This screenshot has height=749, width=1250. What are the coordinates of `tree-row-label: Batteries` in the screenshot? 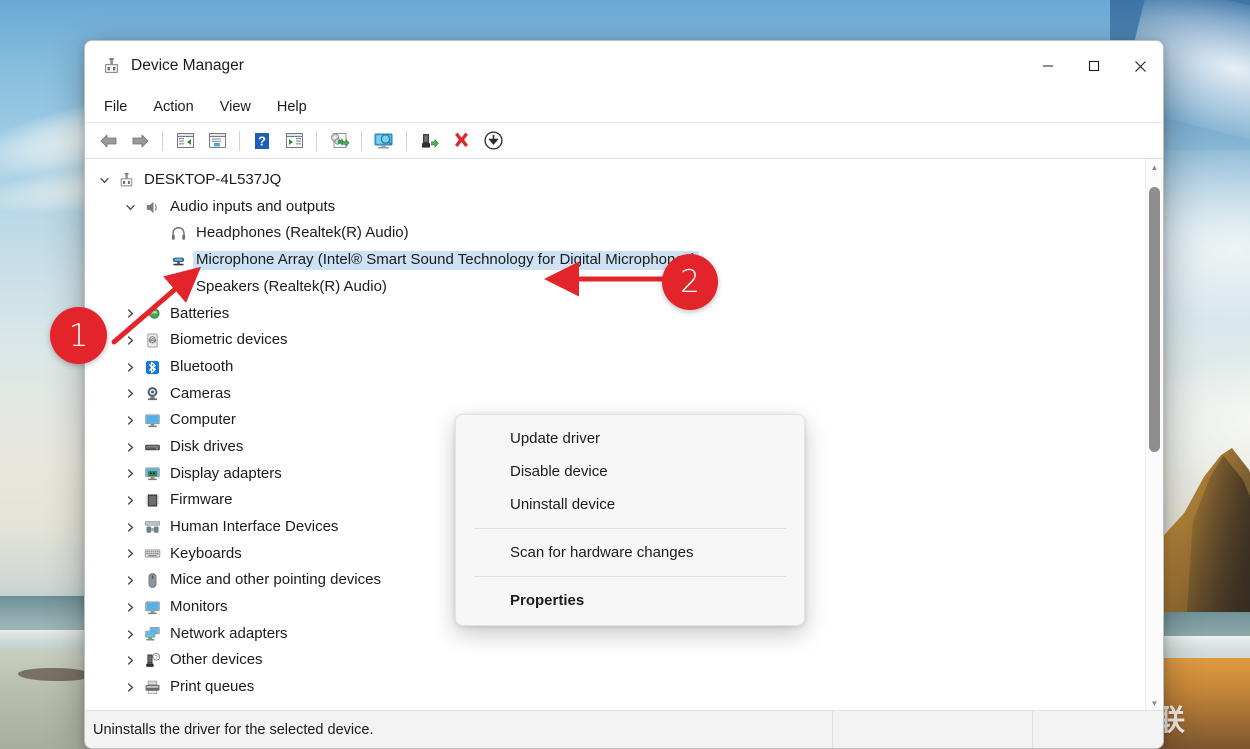 It's located at (200, 313).